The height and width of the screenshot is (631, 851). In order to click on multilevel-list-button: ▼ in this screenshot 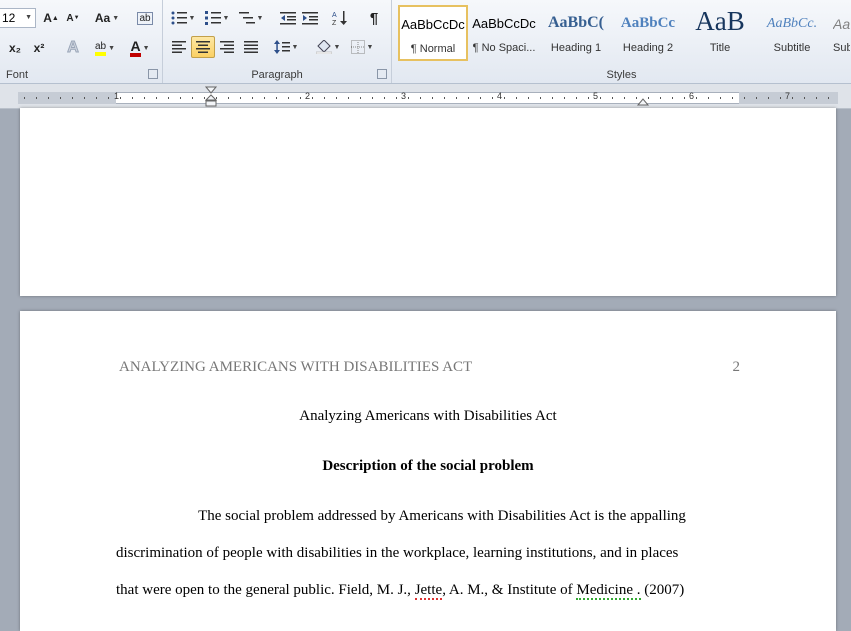, I will do `click(251, 18)`.